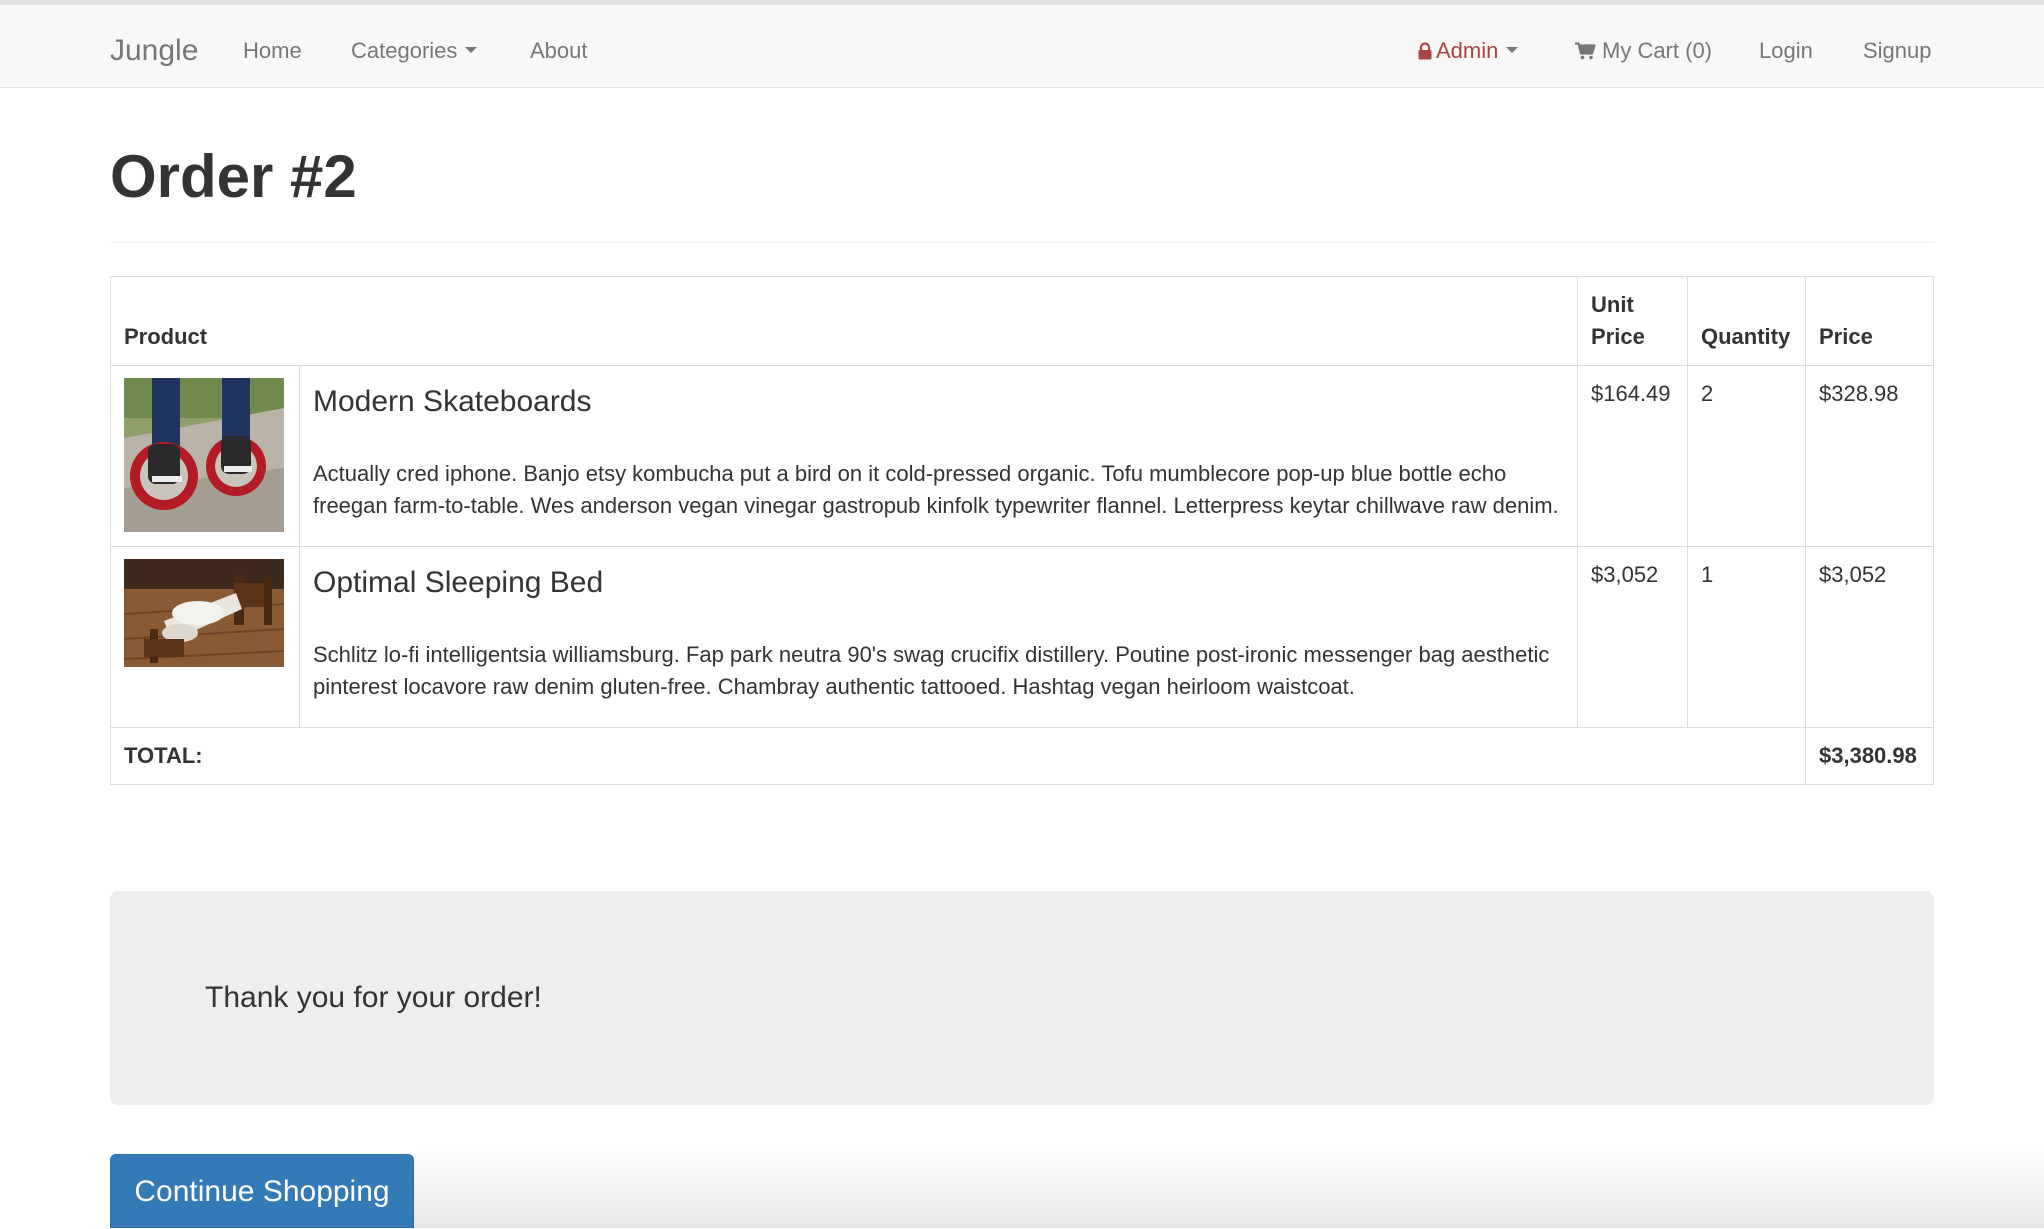  I want to click on nav-login-link: Login, so click(1786, 51).